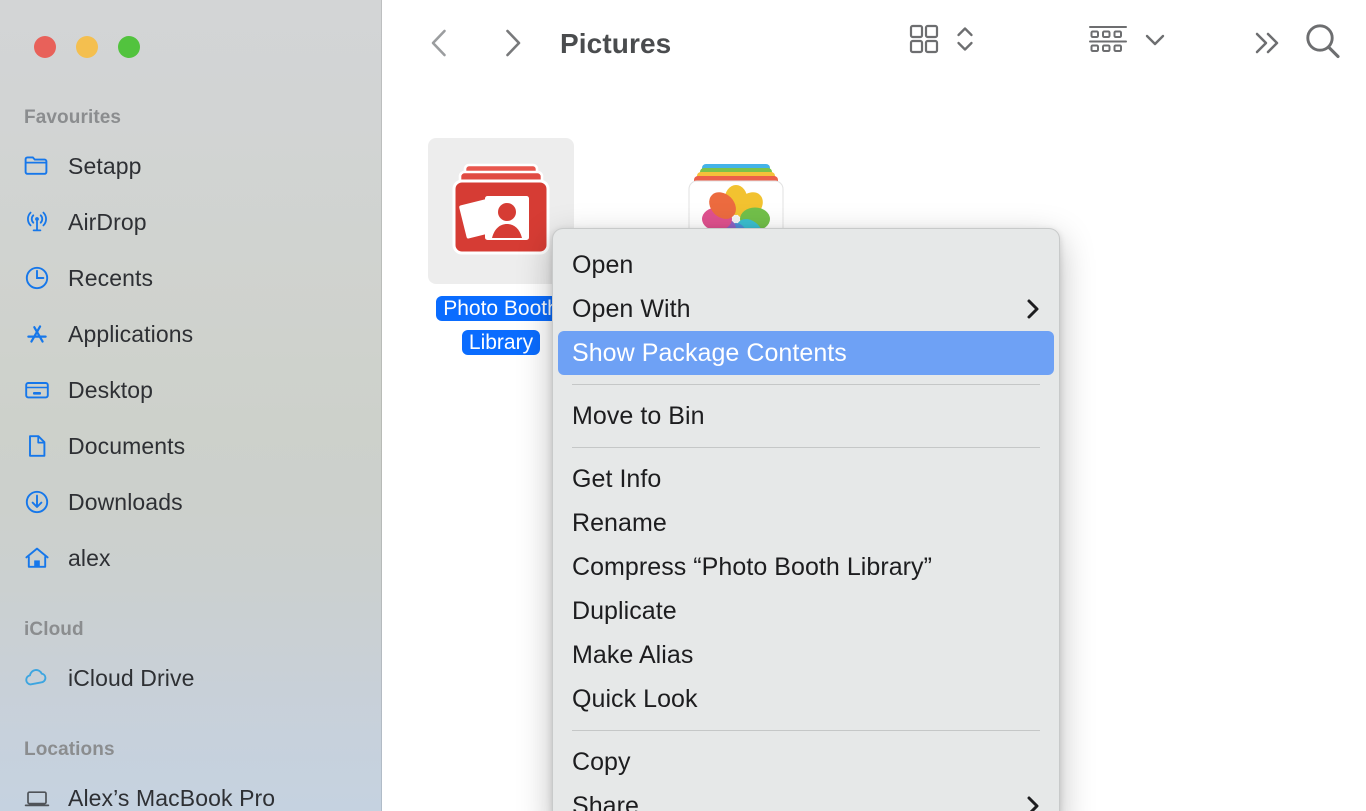 The width and height of the screenshot is (1366, 811). What do you see at coordinates (619, 522) in the screenshot?
I see `menu-item-label: Rename` at bounding box center [619, 522].